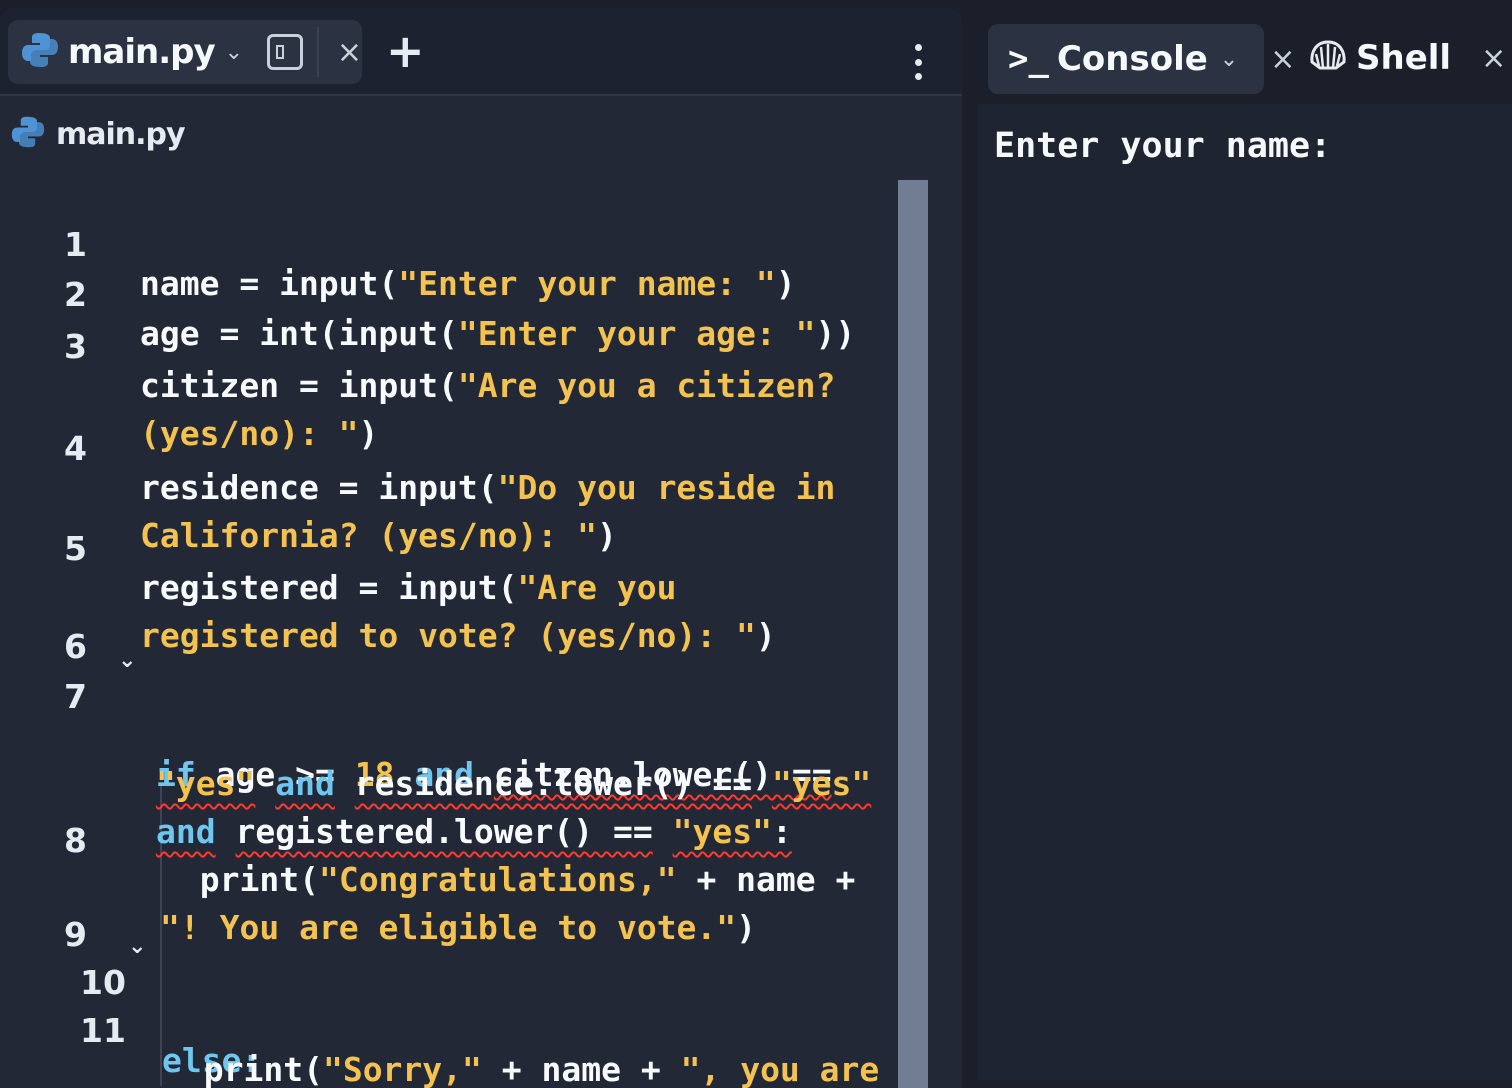 Image resolution: width=1512 pixels, height=1088 pixels. Describe the element at coordinates (1028, 59) in the screenshot. I see `terminal-prompt-icon: >_` at that location.